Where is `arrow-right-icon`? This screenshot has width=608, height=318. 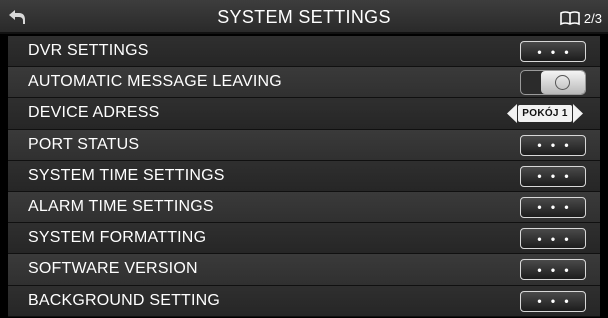 arrow-right-icon is located at coordinates (578, 113).